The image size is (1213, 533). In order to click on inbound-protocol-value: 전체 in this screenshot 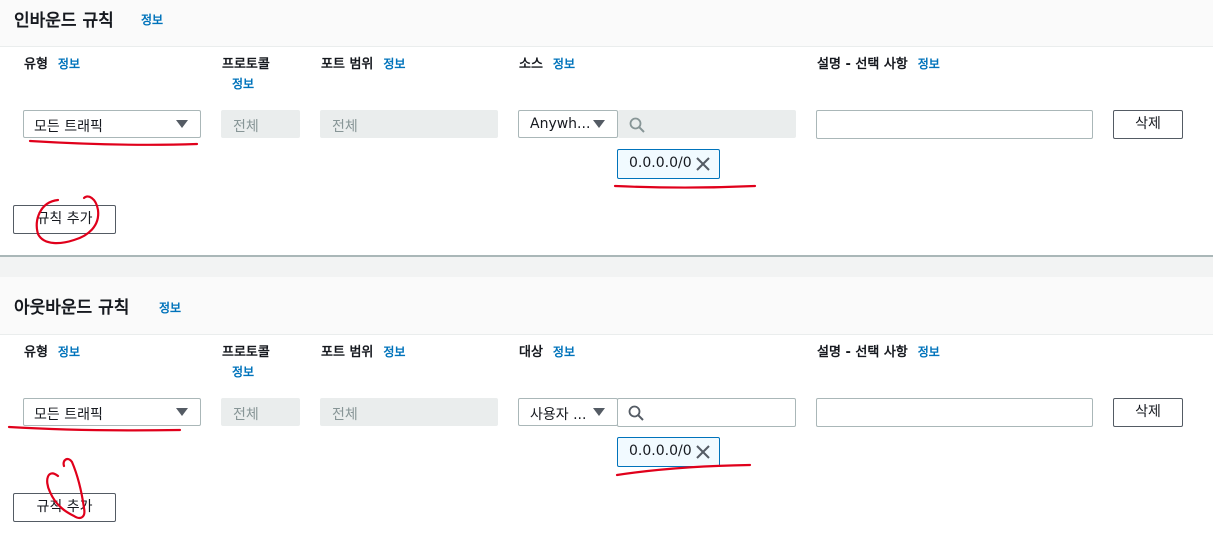, I will do `click(246, 127)`.